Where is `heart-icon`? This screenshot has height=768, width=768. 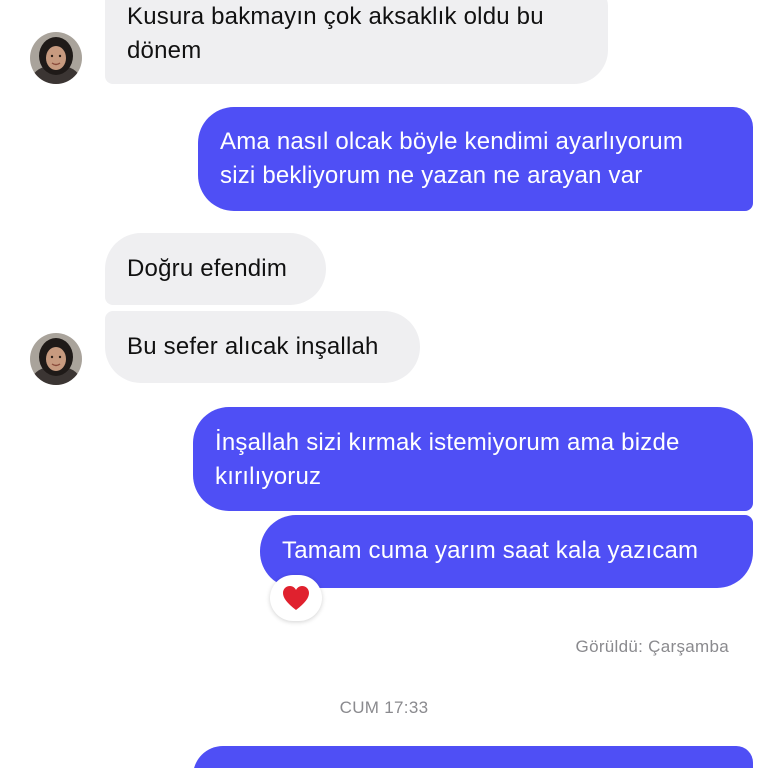 heart-icon is located at coordinates (296, 598).